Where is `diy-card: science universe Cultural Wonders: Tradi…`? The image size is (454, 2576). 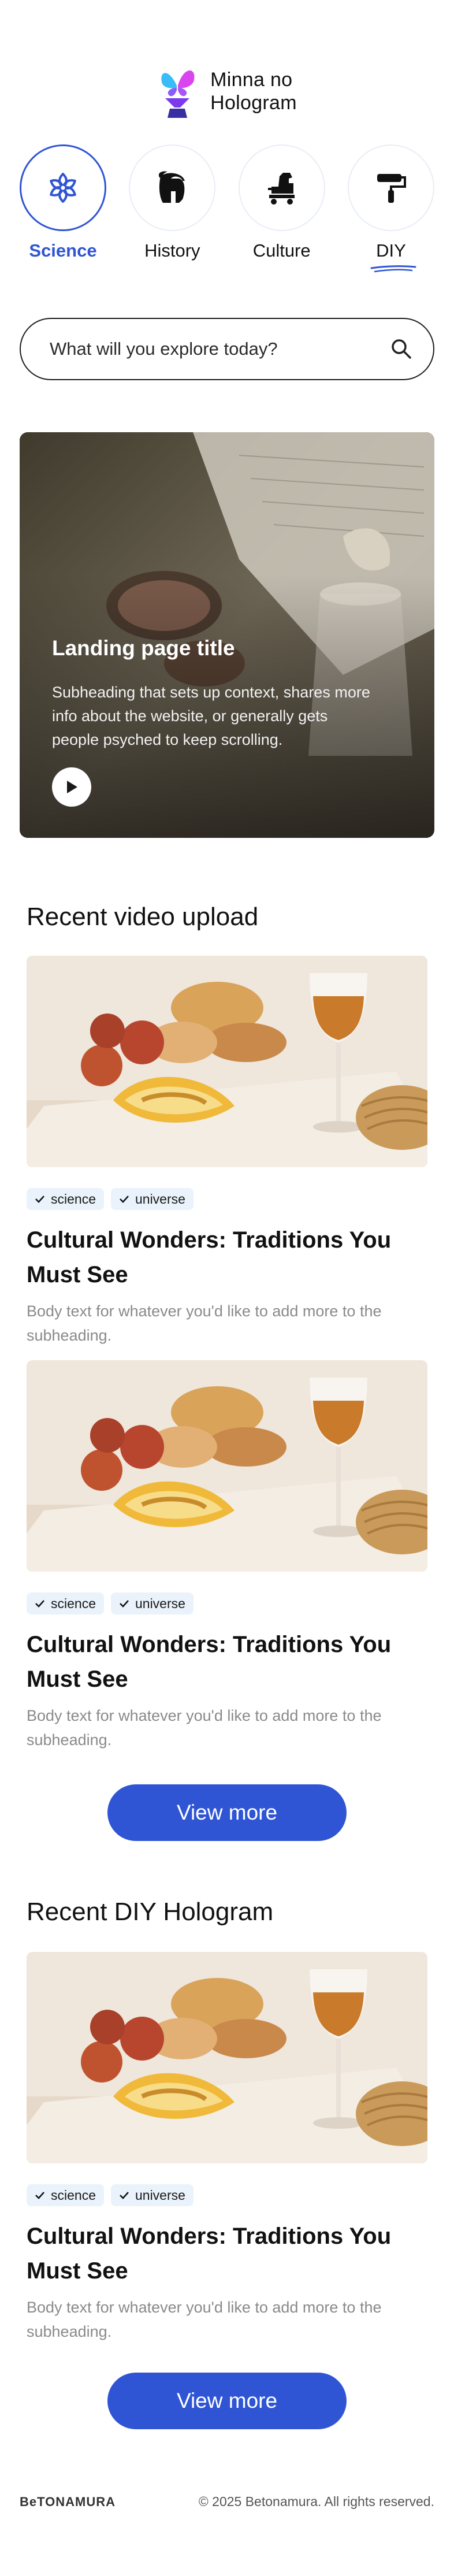
diy-card: science universe Cultural Wonders: Tradi… is located at coordinates (227, 2148).